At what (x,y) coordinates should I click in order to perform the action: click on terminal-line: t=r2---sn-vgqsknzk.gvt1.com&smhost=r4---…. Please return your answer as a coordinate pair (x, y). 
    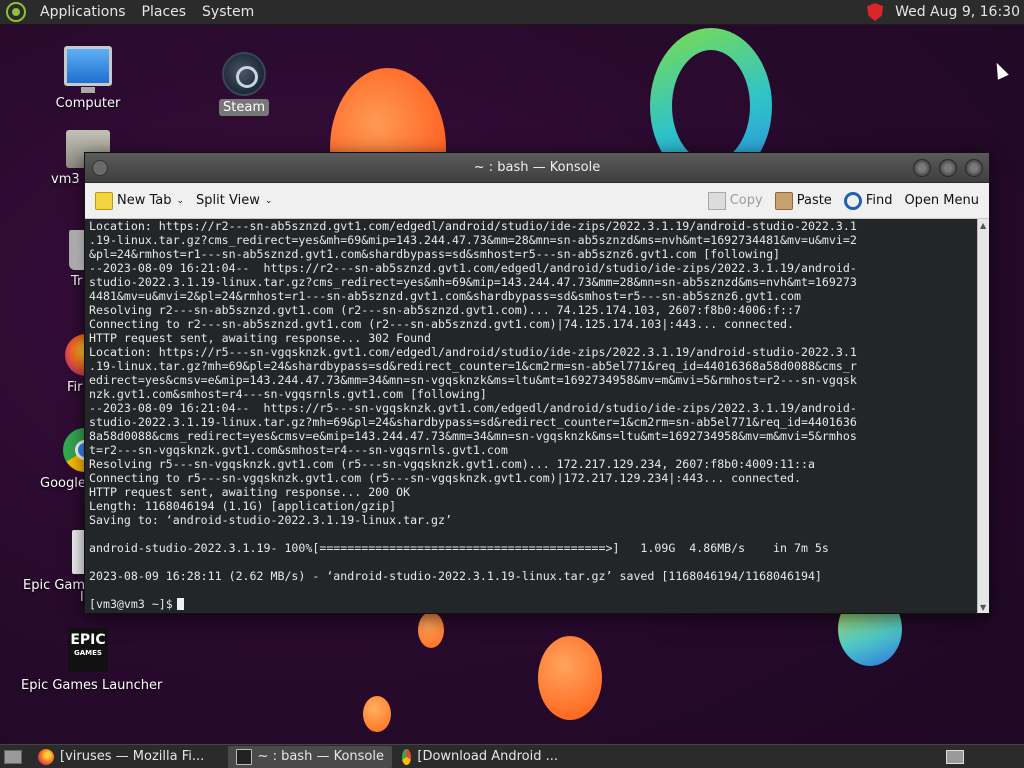
    Looking at the image, I should click on (298, 450).